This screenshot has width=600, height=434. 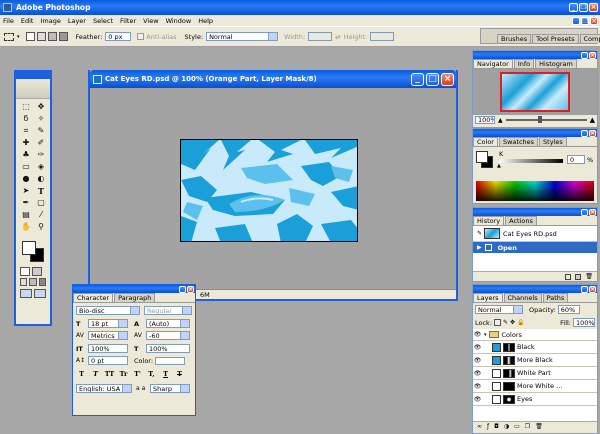 I want to click on magic-wand-tool-icon: ✧, so click(x=41, y=119).